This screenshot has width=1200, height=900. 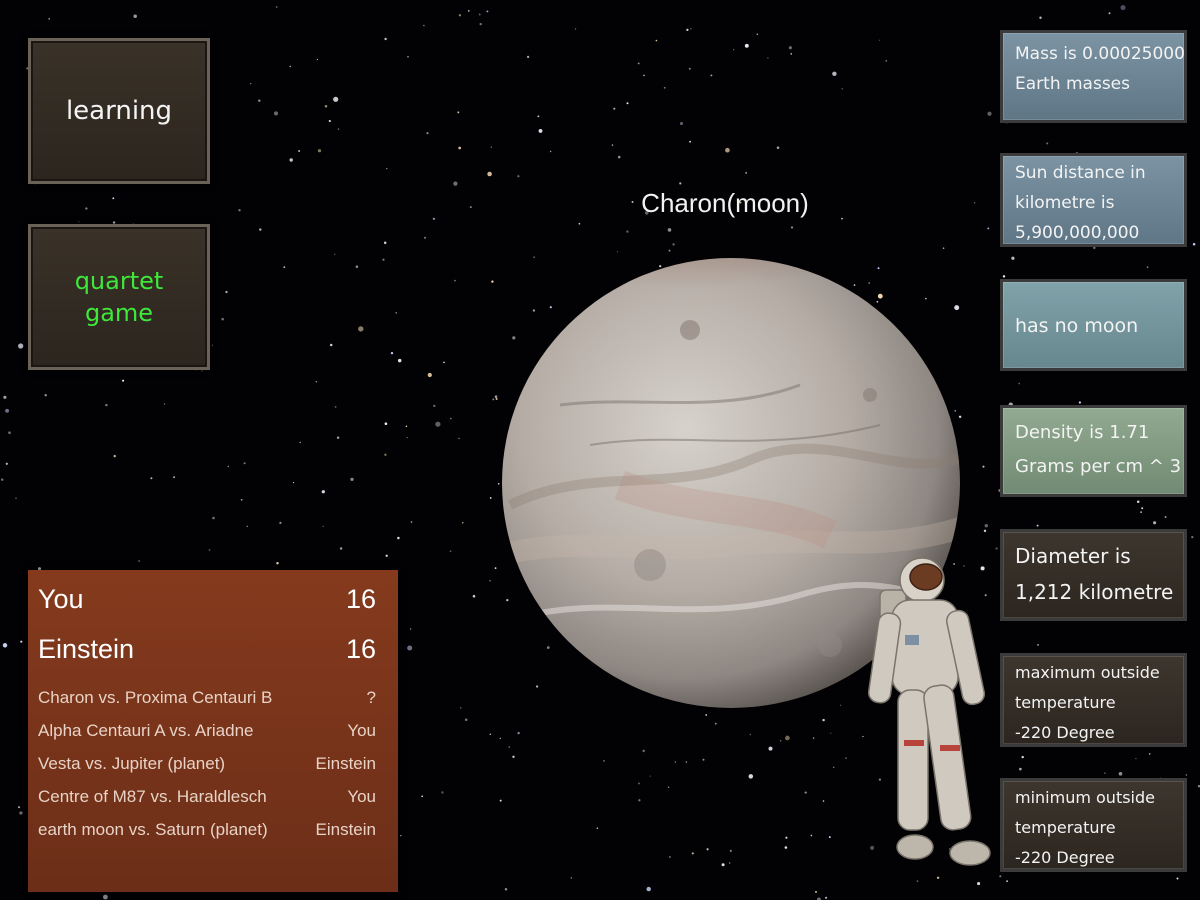 What do you see at coordinates (1080, 173) in the screenshot?
I see `sun-distance-stat-line1: Sun distance in` at bounding box center [1080, 173].